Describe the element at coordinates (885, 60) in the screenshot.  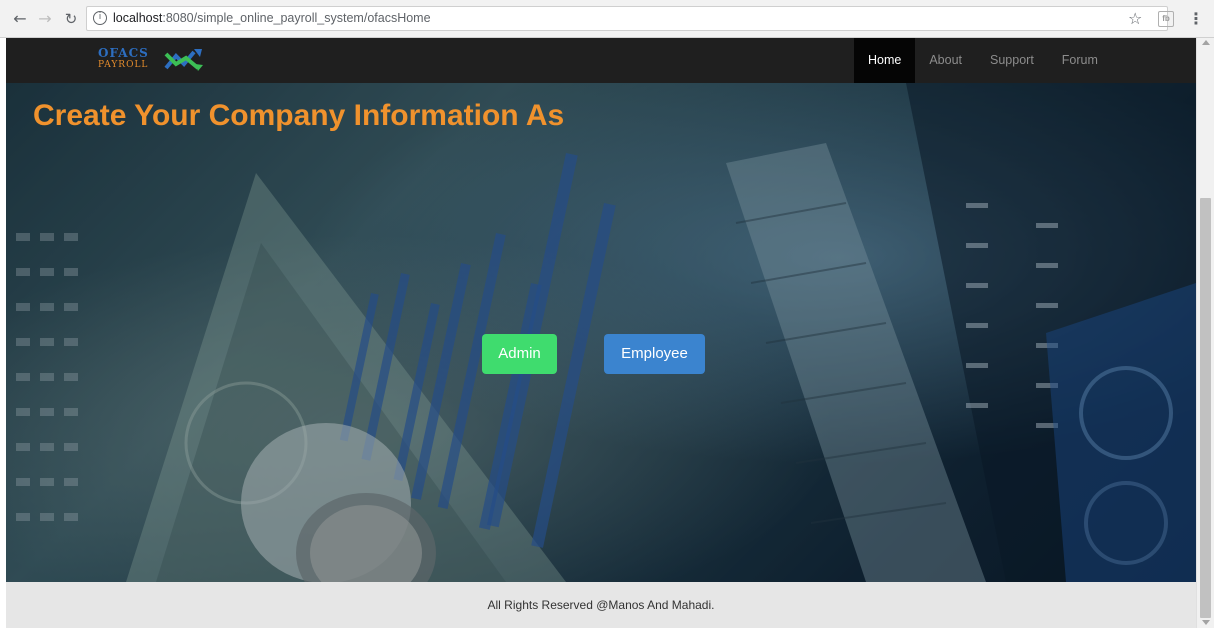
I see `nav-item-home: Home` at that location.